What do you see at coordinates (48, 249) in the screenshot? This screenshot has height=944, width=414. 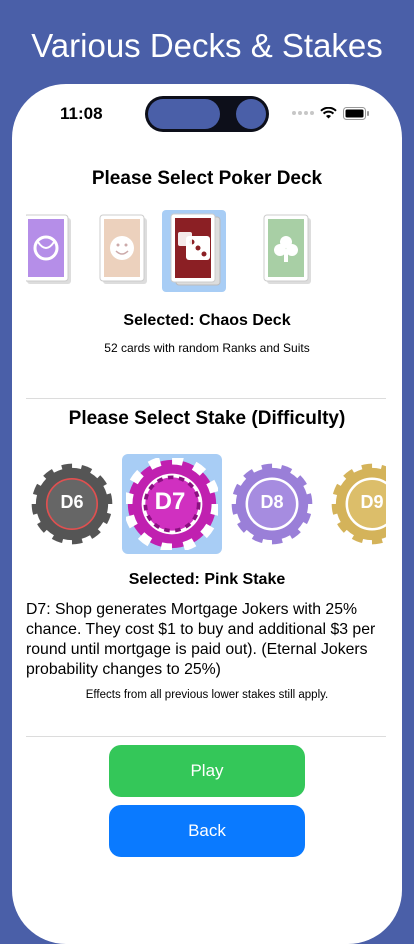 I see `purple-deck-icon` at bounding box center [48, 249].